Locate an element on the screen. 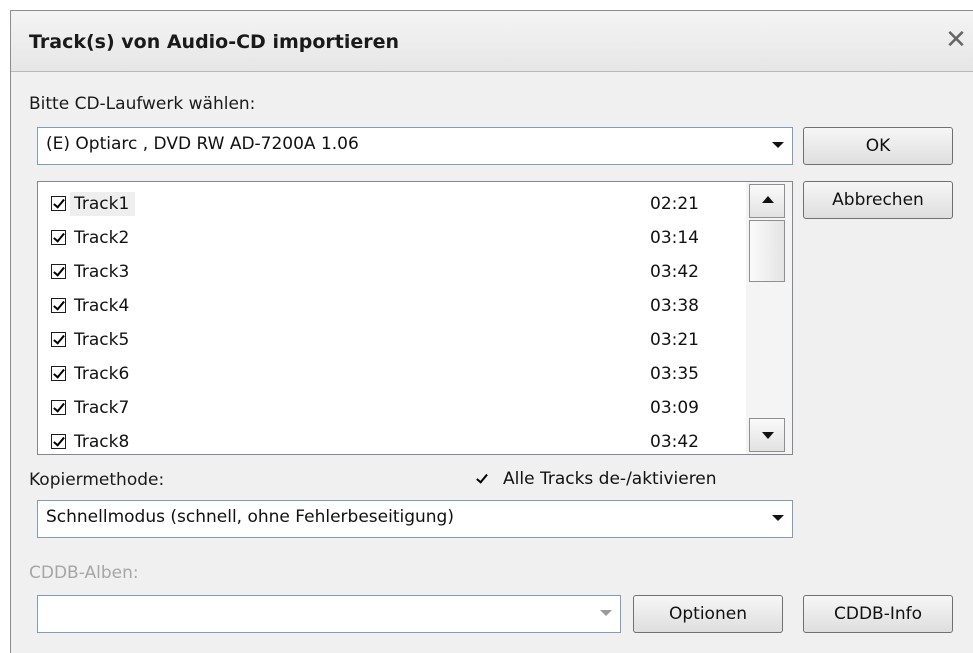 The width and height of the screenshot is (973, 653). scrollbar-thumb is located at coordinates (767, 251).